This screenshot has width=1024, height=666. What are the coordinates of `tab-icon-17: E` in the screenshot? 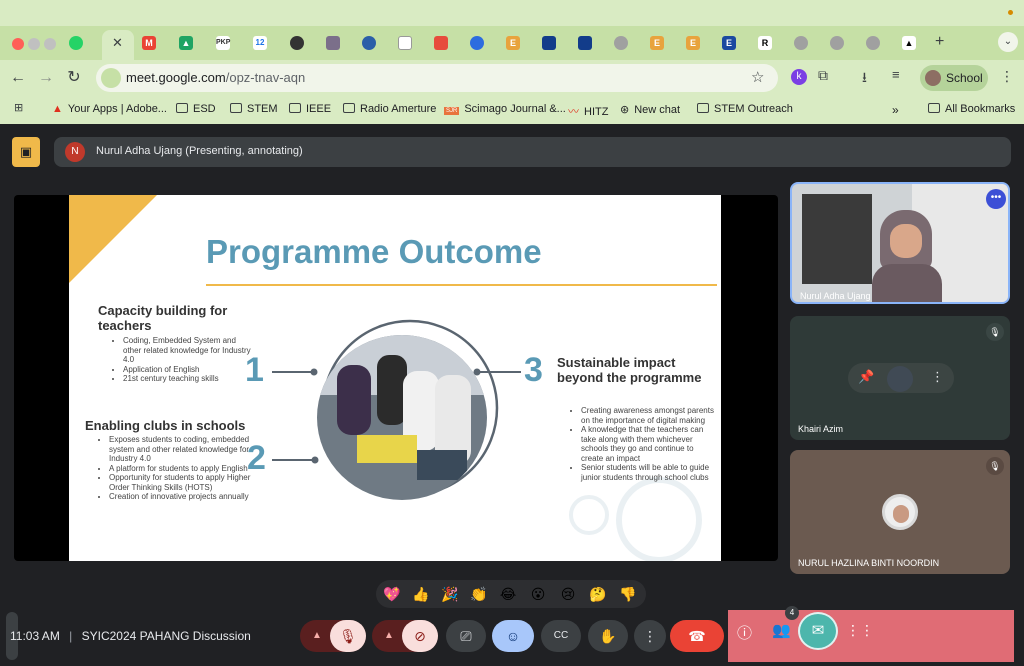 It's located at (729, 43).